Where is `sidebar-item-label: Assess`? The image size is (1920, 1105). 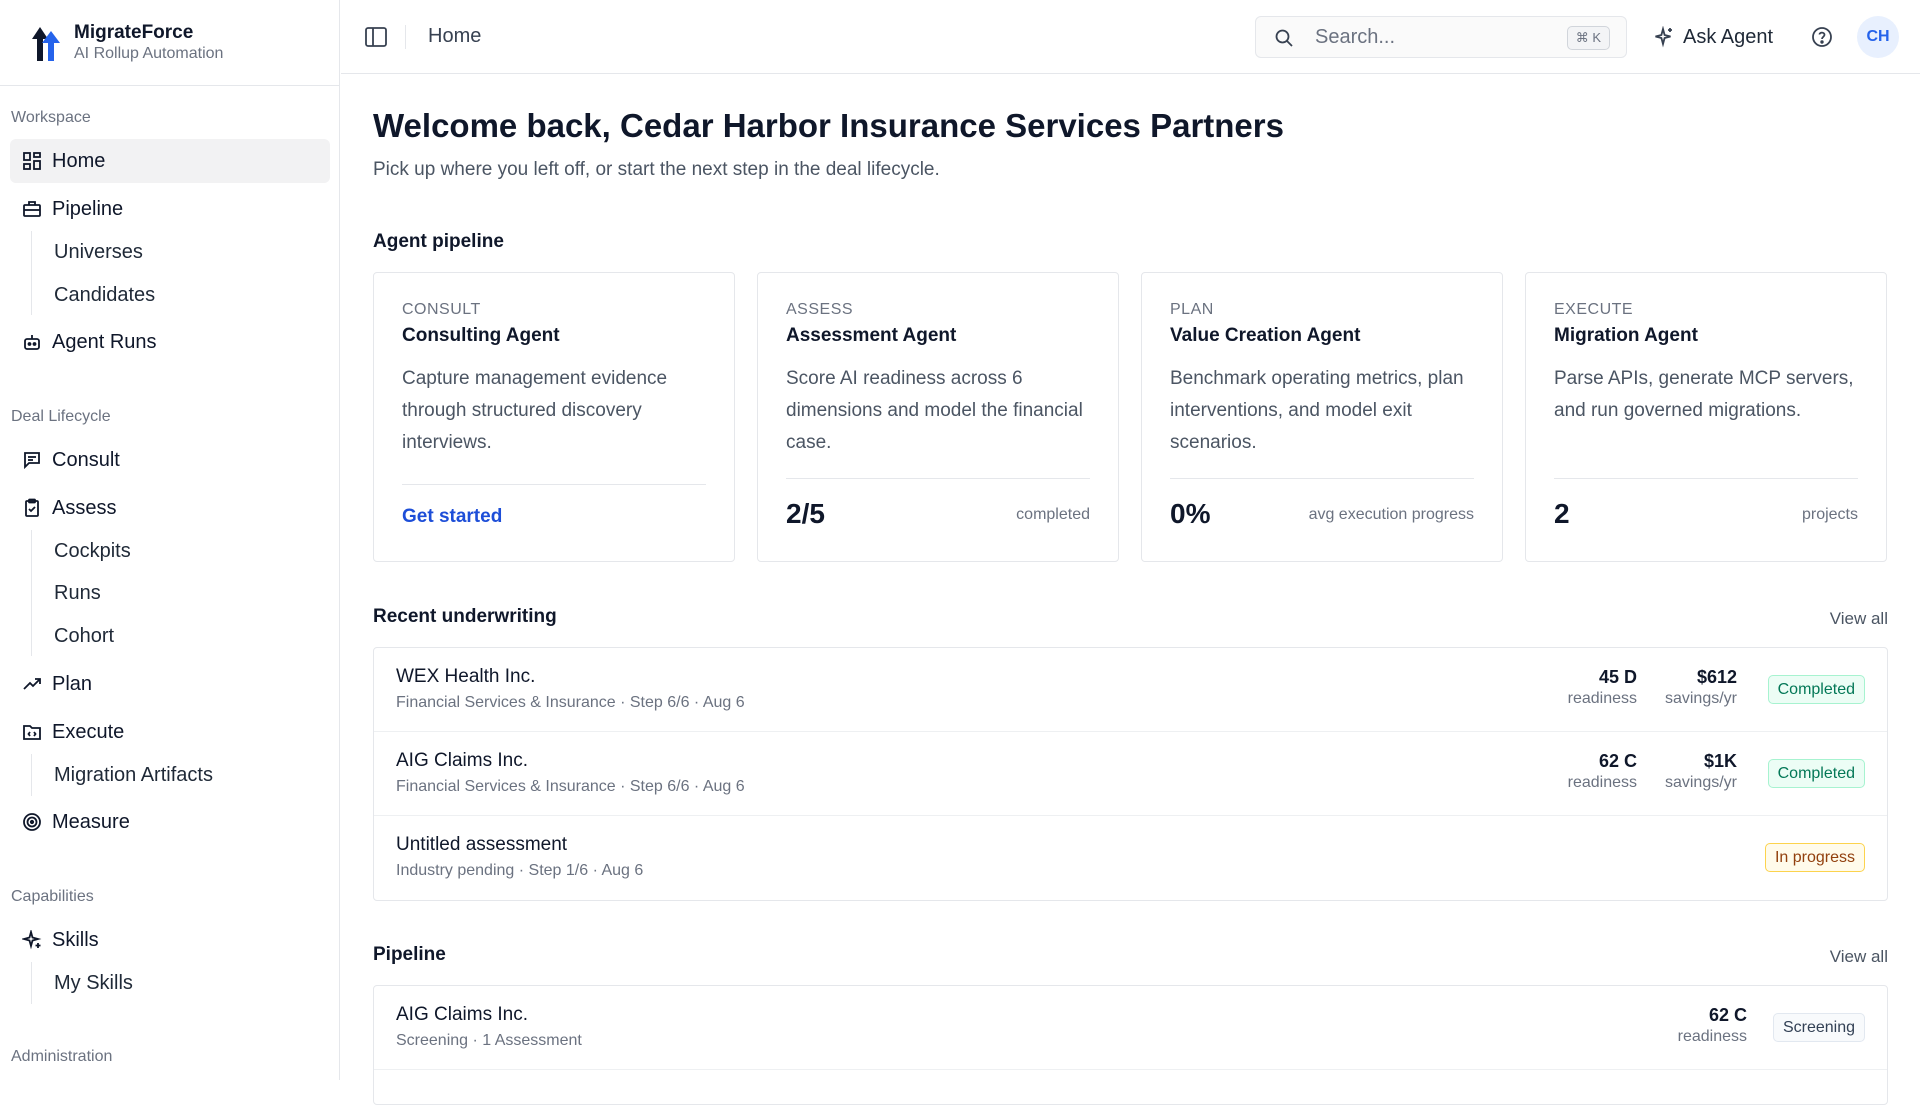
sidebar-item-label: Assess is located at coordinates (84, 507).